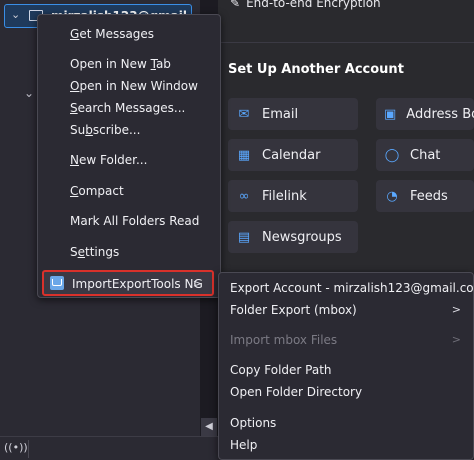 The height and width of the screenshot is (460, 474). Describe the element at coordinates (302, 237) in the screenshot. I see `newsgroups-label: Newsgroups` at that location.